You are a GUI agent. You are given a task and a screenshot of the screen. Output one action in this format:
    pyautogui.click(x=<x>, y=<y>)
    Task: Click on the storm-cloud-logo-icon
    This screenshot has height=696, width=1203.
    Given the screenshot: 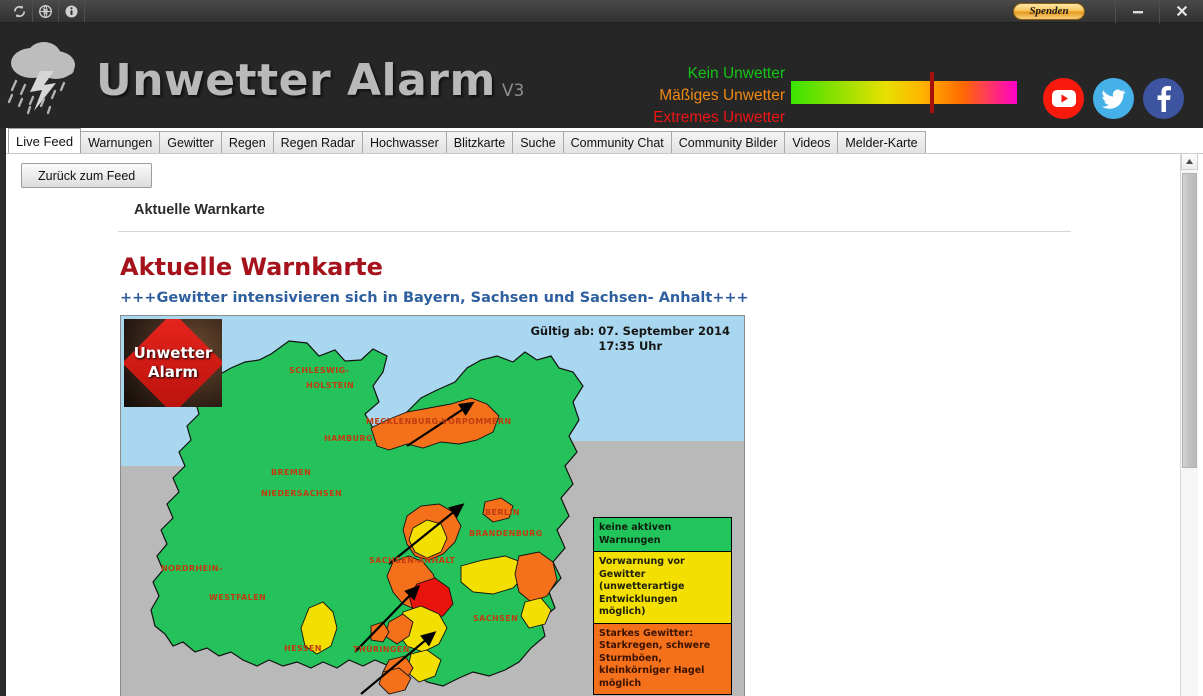 What is the action you would take?
    pyautogui.click(x=47, y=77)
    